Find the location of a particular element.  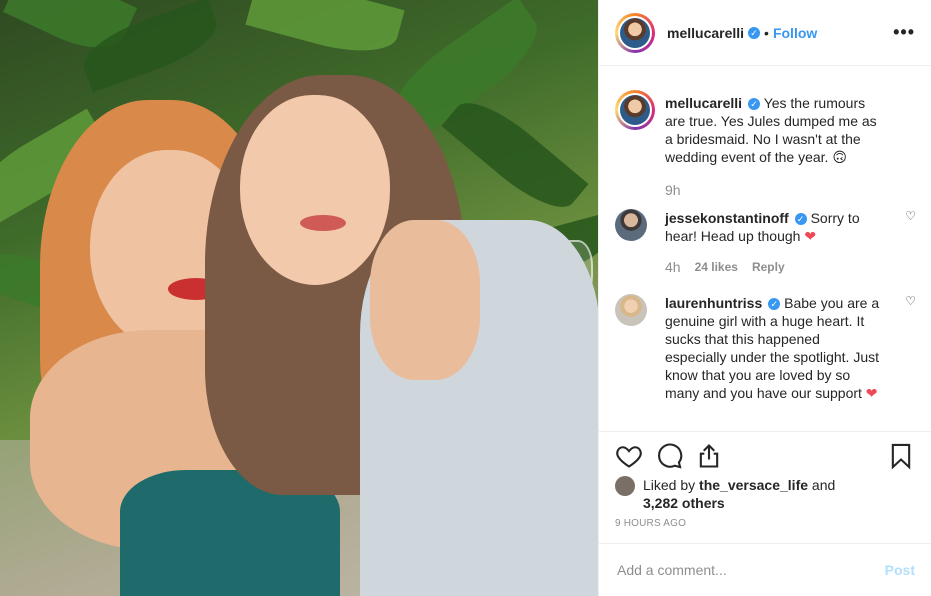

author-username: mellucarelli is located at coordinates (705, 33).